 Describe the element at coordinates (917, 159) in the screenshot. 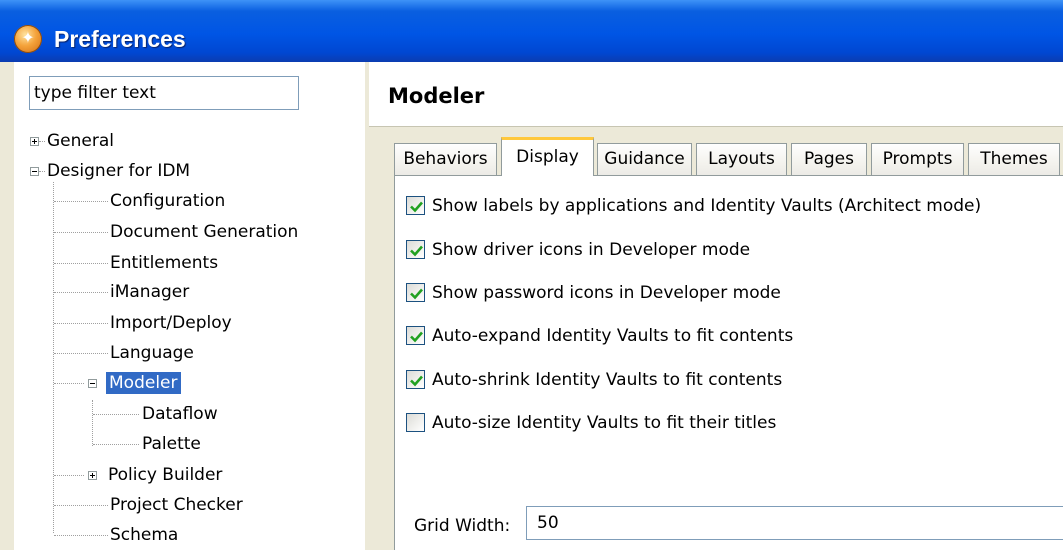

I see `tab-prompts: Prompts` at that location.